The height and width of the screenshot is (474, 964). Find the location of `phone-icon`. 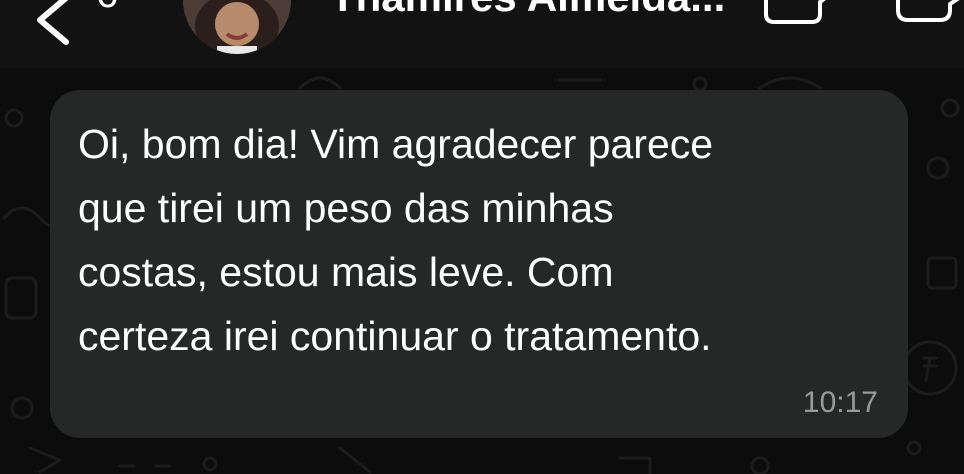

phone-icon is located at coordinates (928, 11).